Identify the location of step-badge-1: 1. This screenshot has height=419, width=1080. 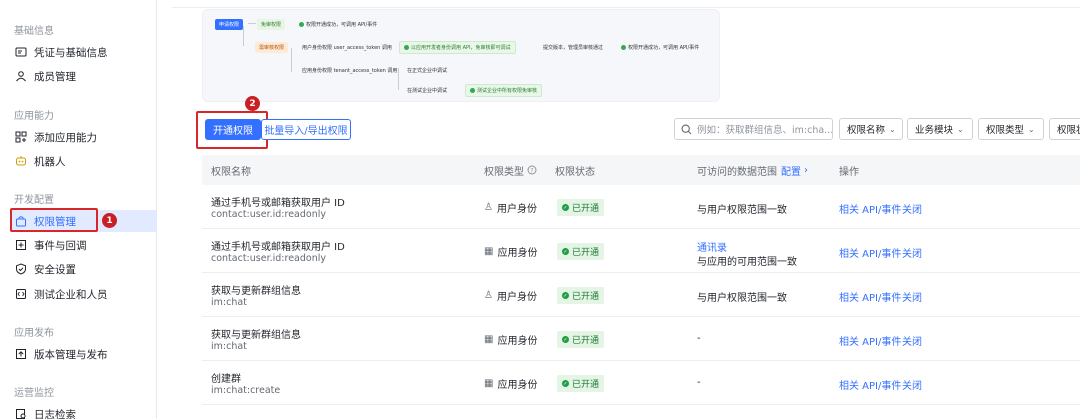
(109, 220).